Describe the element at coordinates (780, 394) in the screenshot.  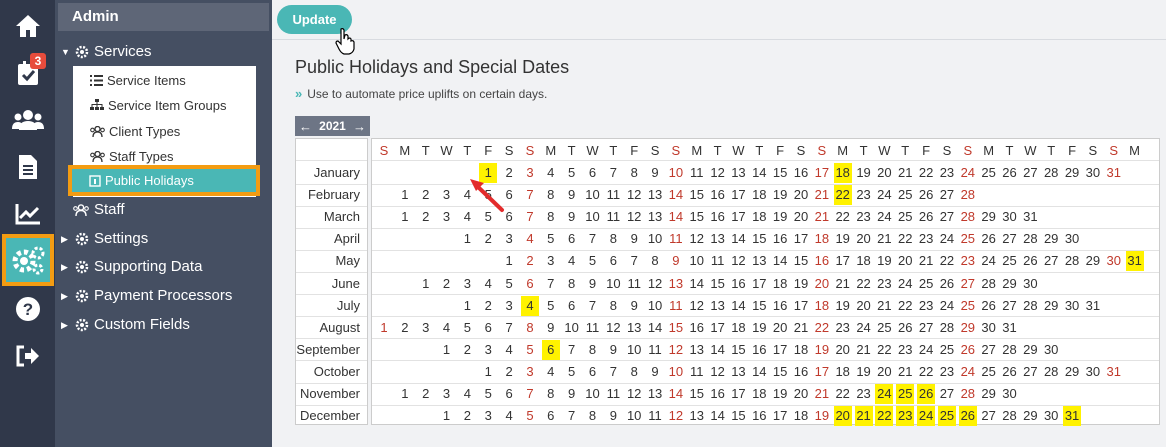
I see `calendar-day-cell: 19` at that location.